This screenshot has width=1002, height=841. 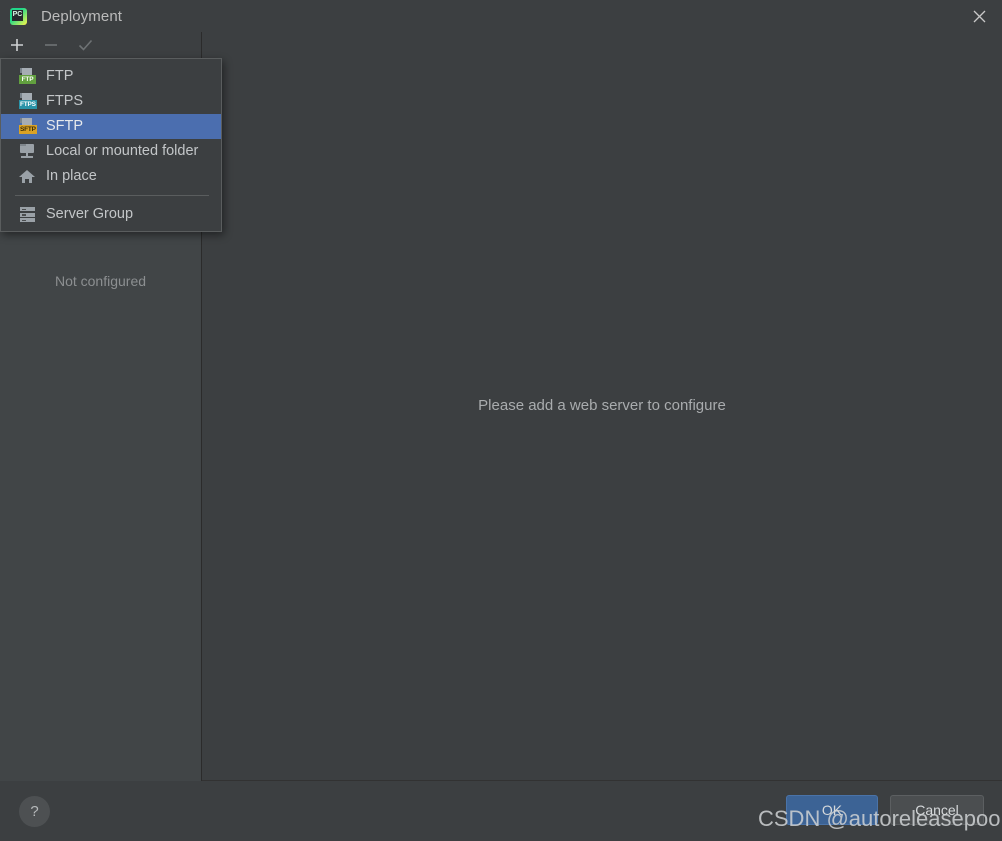 What do you see at coordinates (100, 281) in the screenshot?
I see `server-status-text: Not configured` at bounding box center [100, 281].